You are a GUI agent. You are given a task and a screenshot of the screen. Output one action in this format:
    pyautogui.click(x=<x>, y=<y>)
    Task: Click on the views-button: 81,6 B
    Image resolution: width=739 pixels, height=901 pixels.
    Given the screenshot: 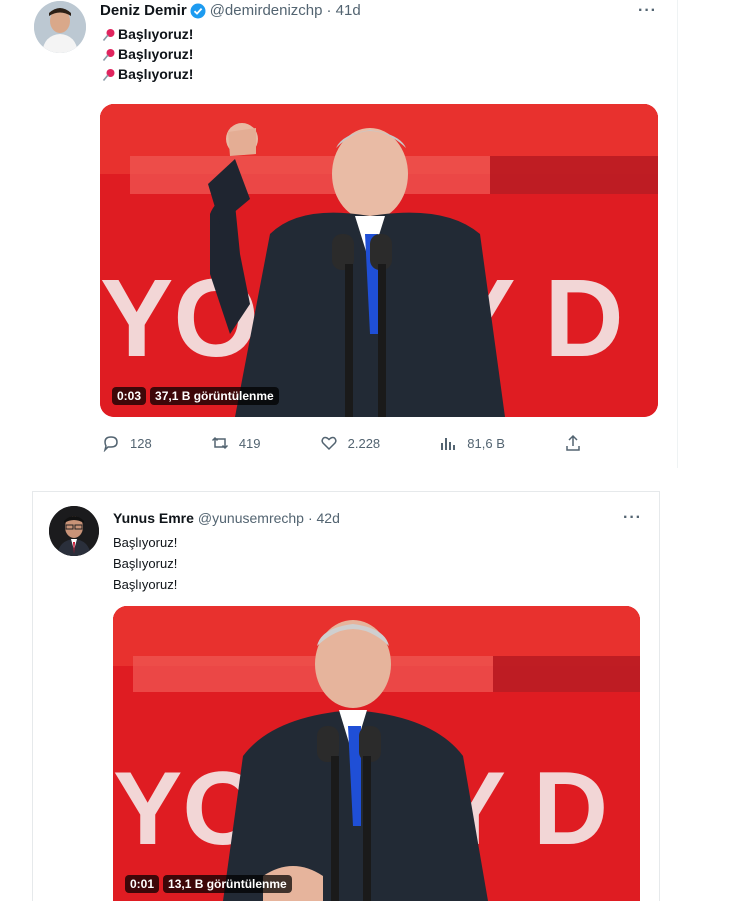 What is the action you would take?
    pyautogui.click(x=472, y=443)
    